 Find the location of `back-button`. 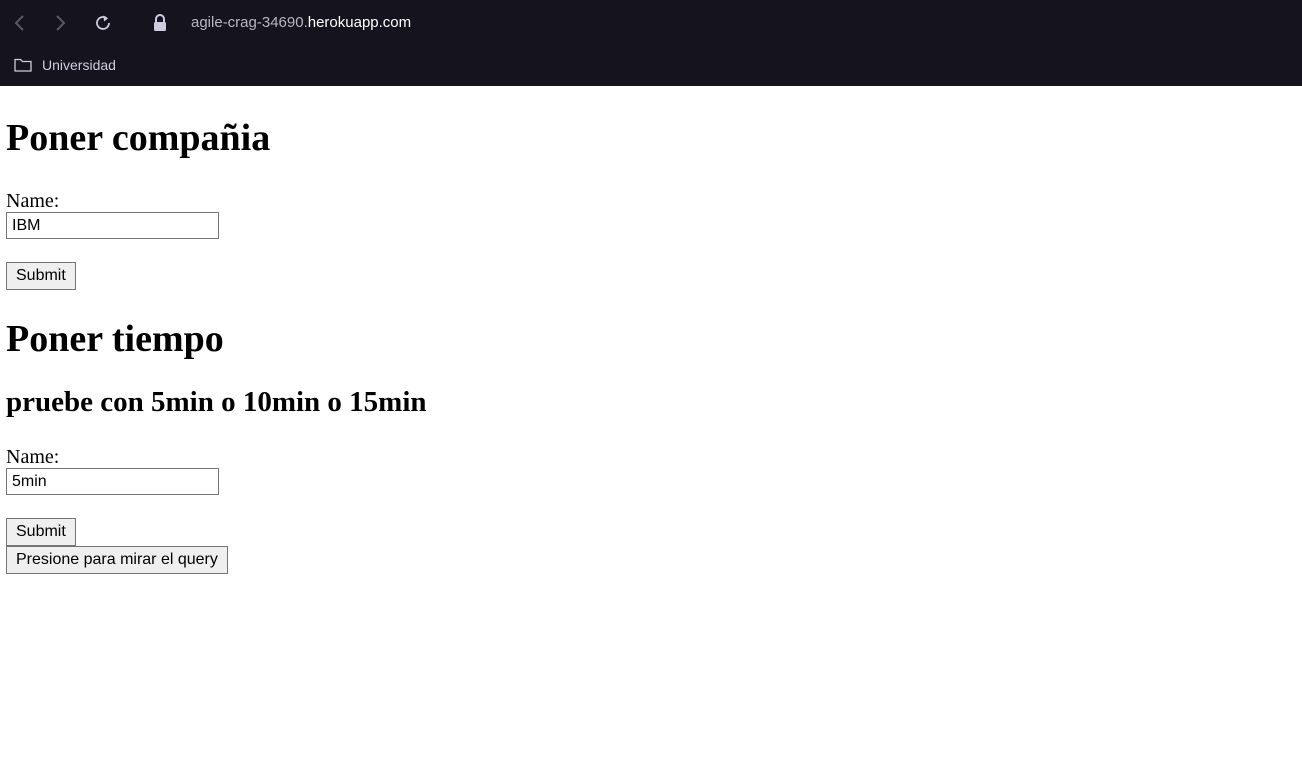

back-button is located at coordinates (20, 23).